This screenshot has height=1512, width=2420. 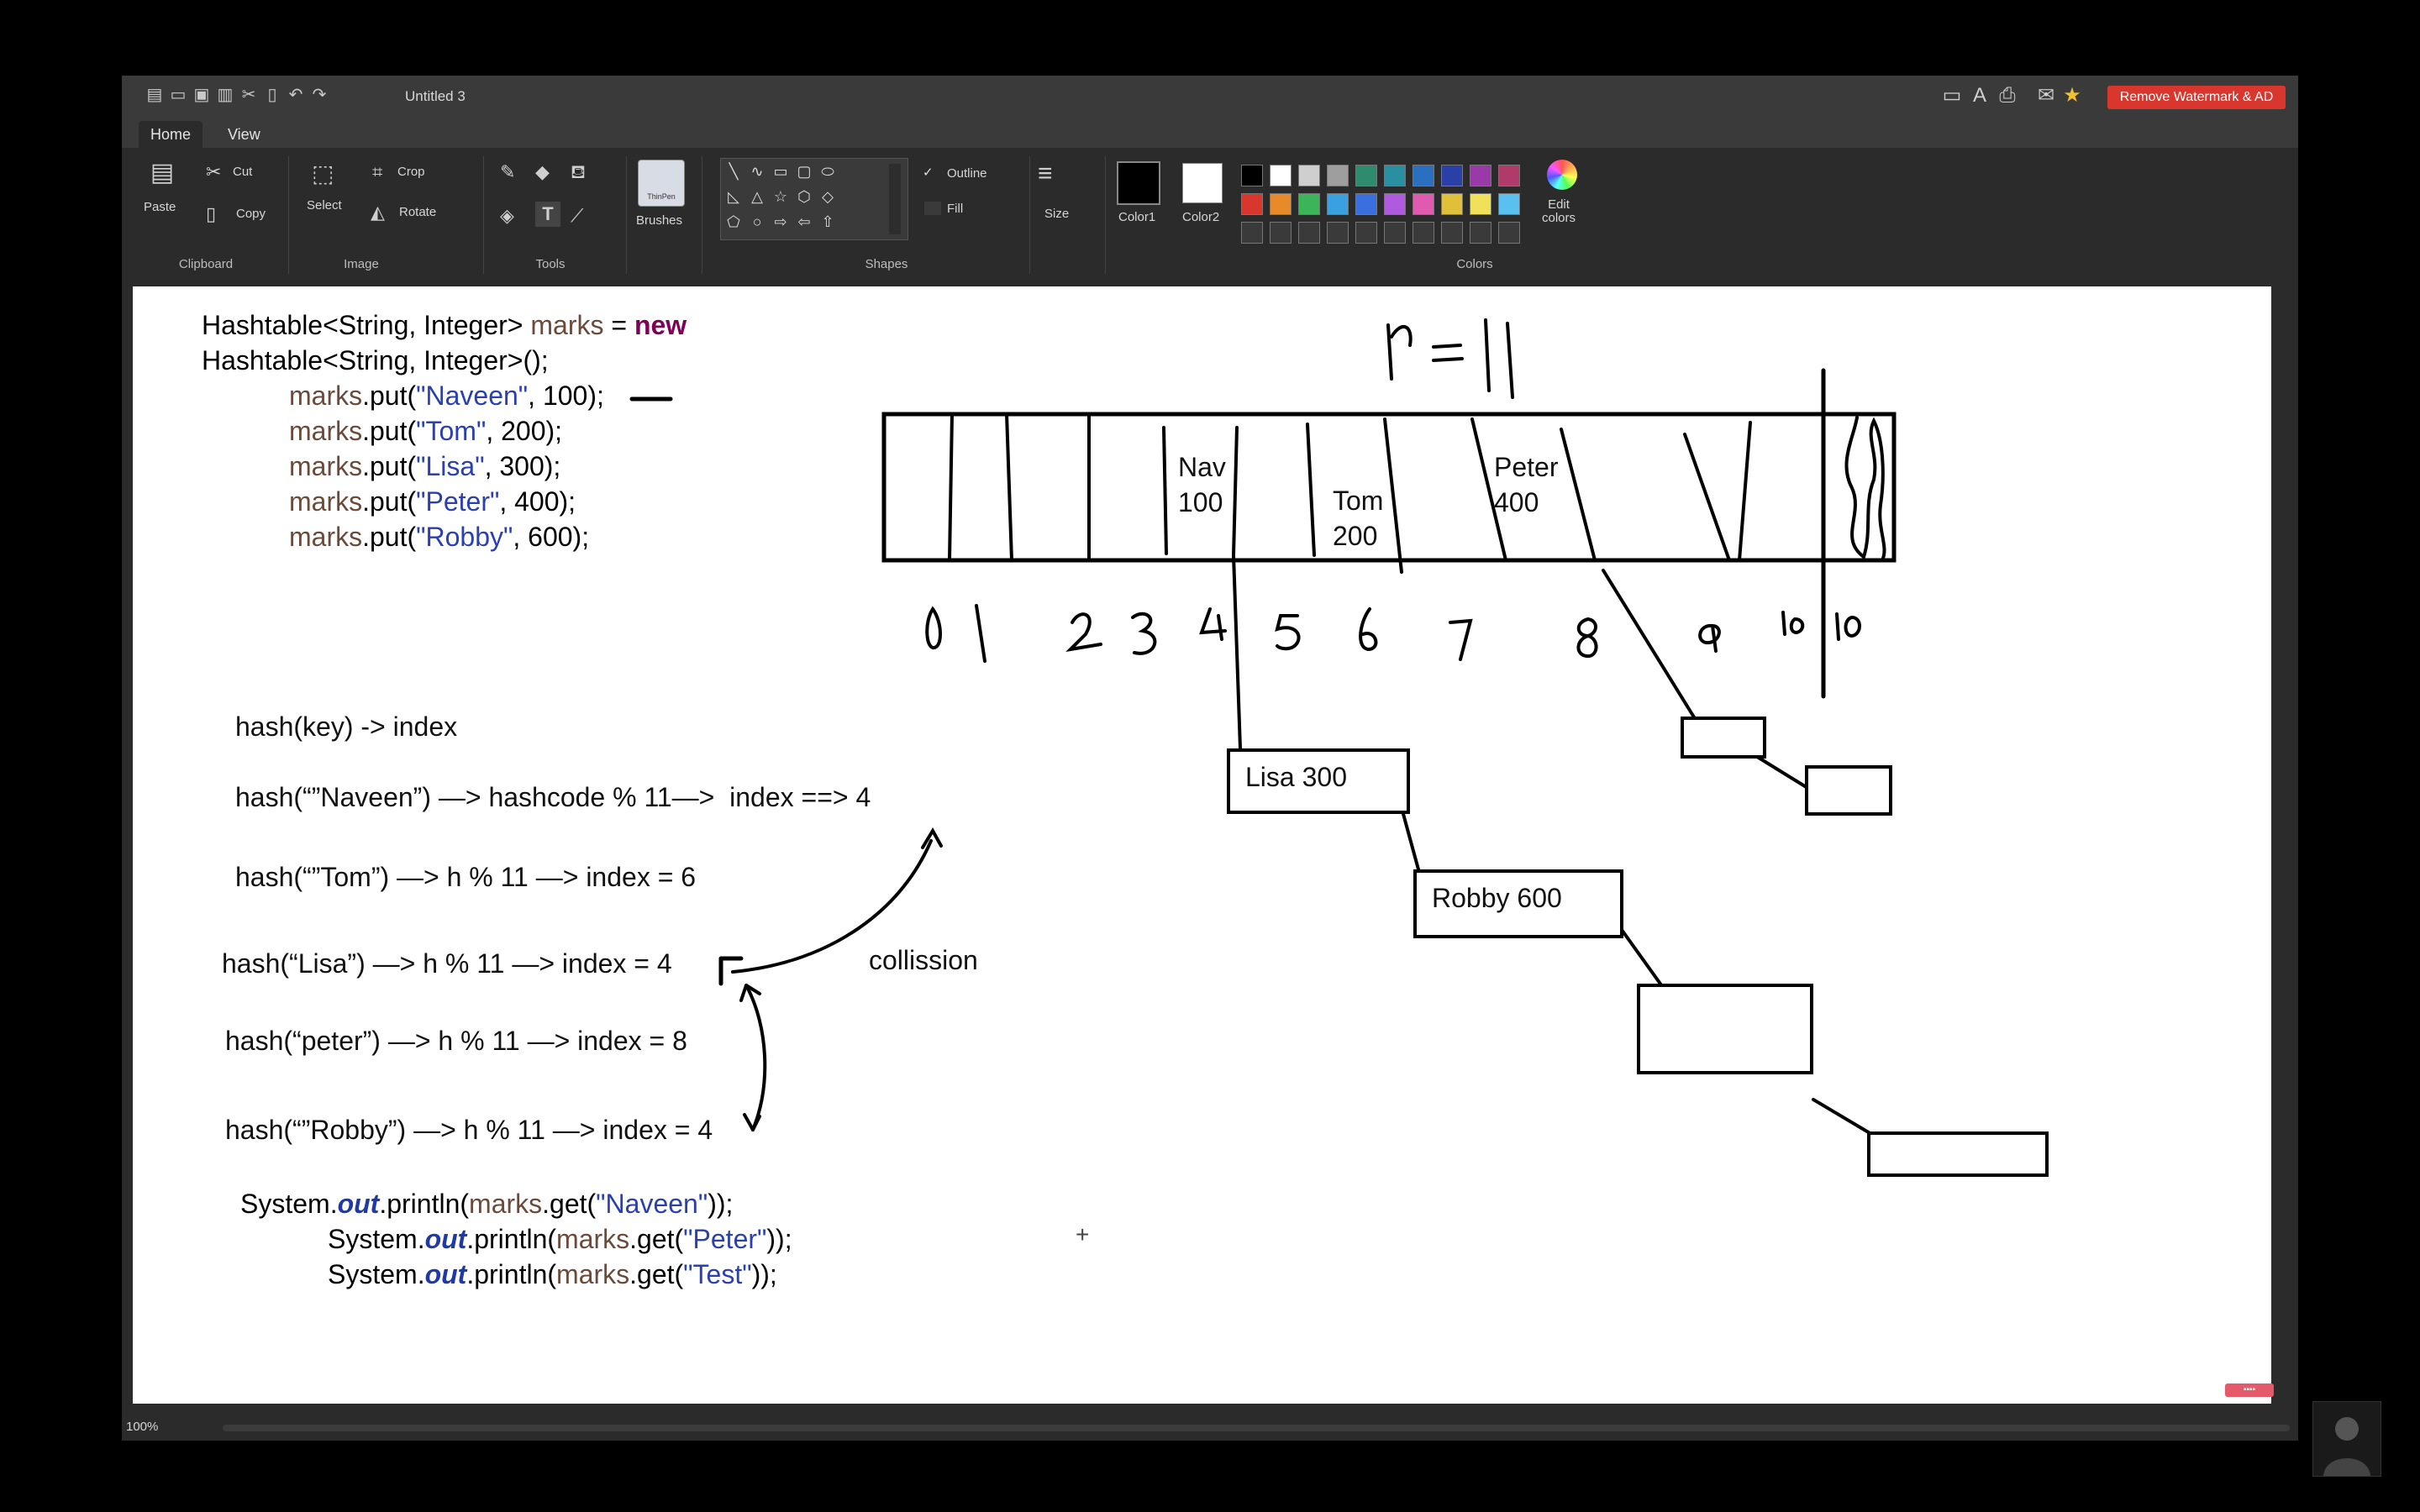 I want to click on line-shape-icon: ╲, so click(x=734, y=171).